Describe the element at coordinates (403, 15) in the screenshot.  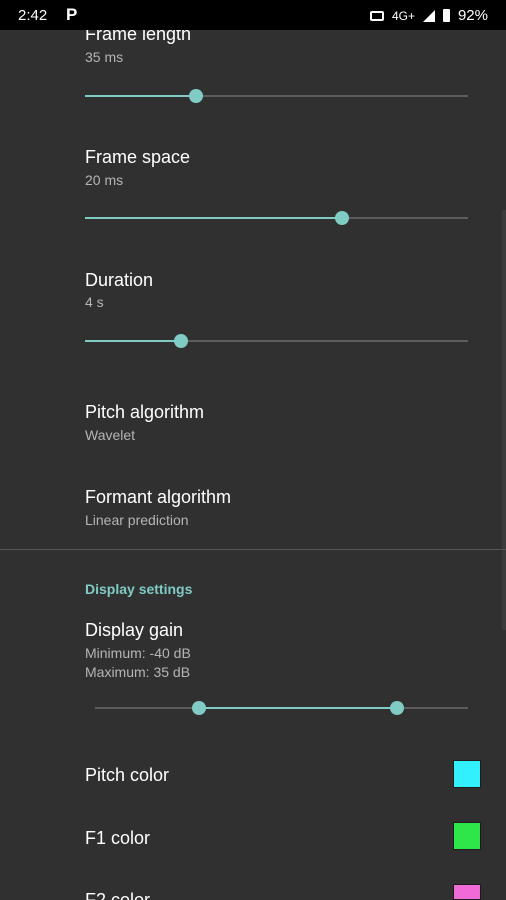
I see `network-type: 4G+` at that location.